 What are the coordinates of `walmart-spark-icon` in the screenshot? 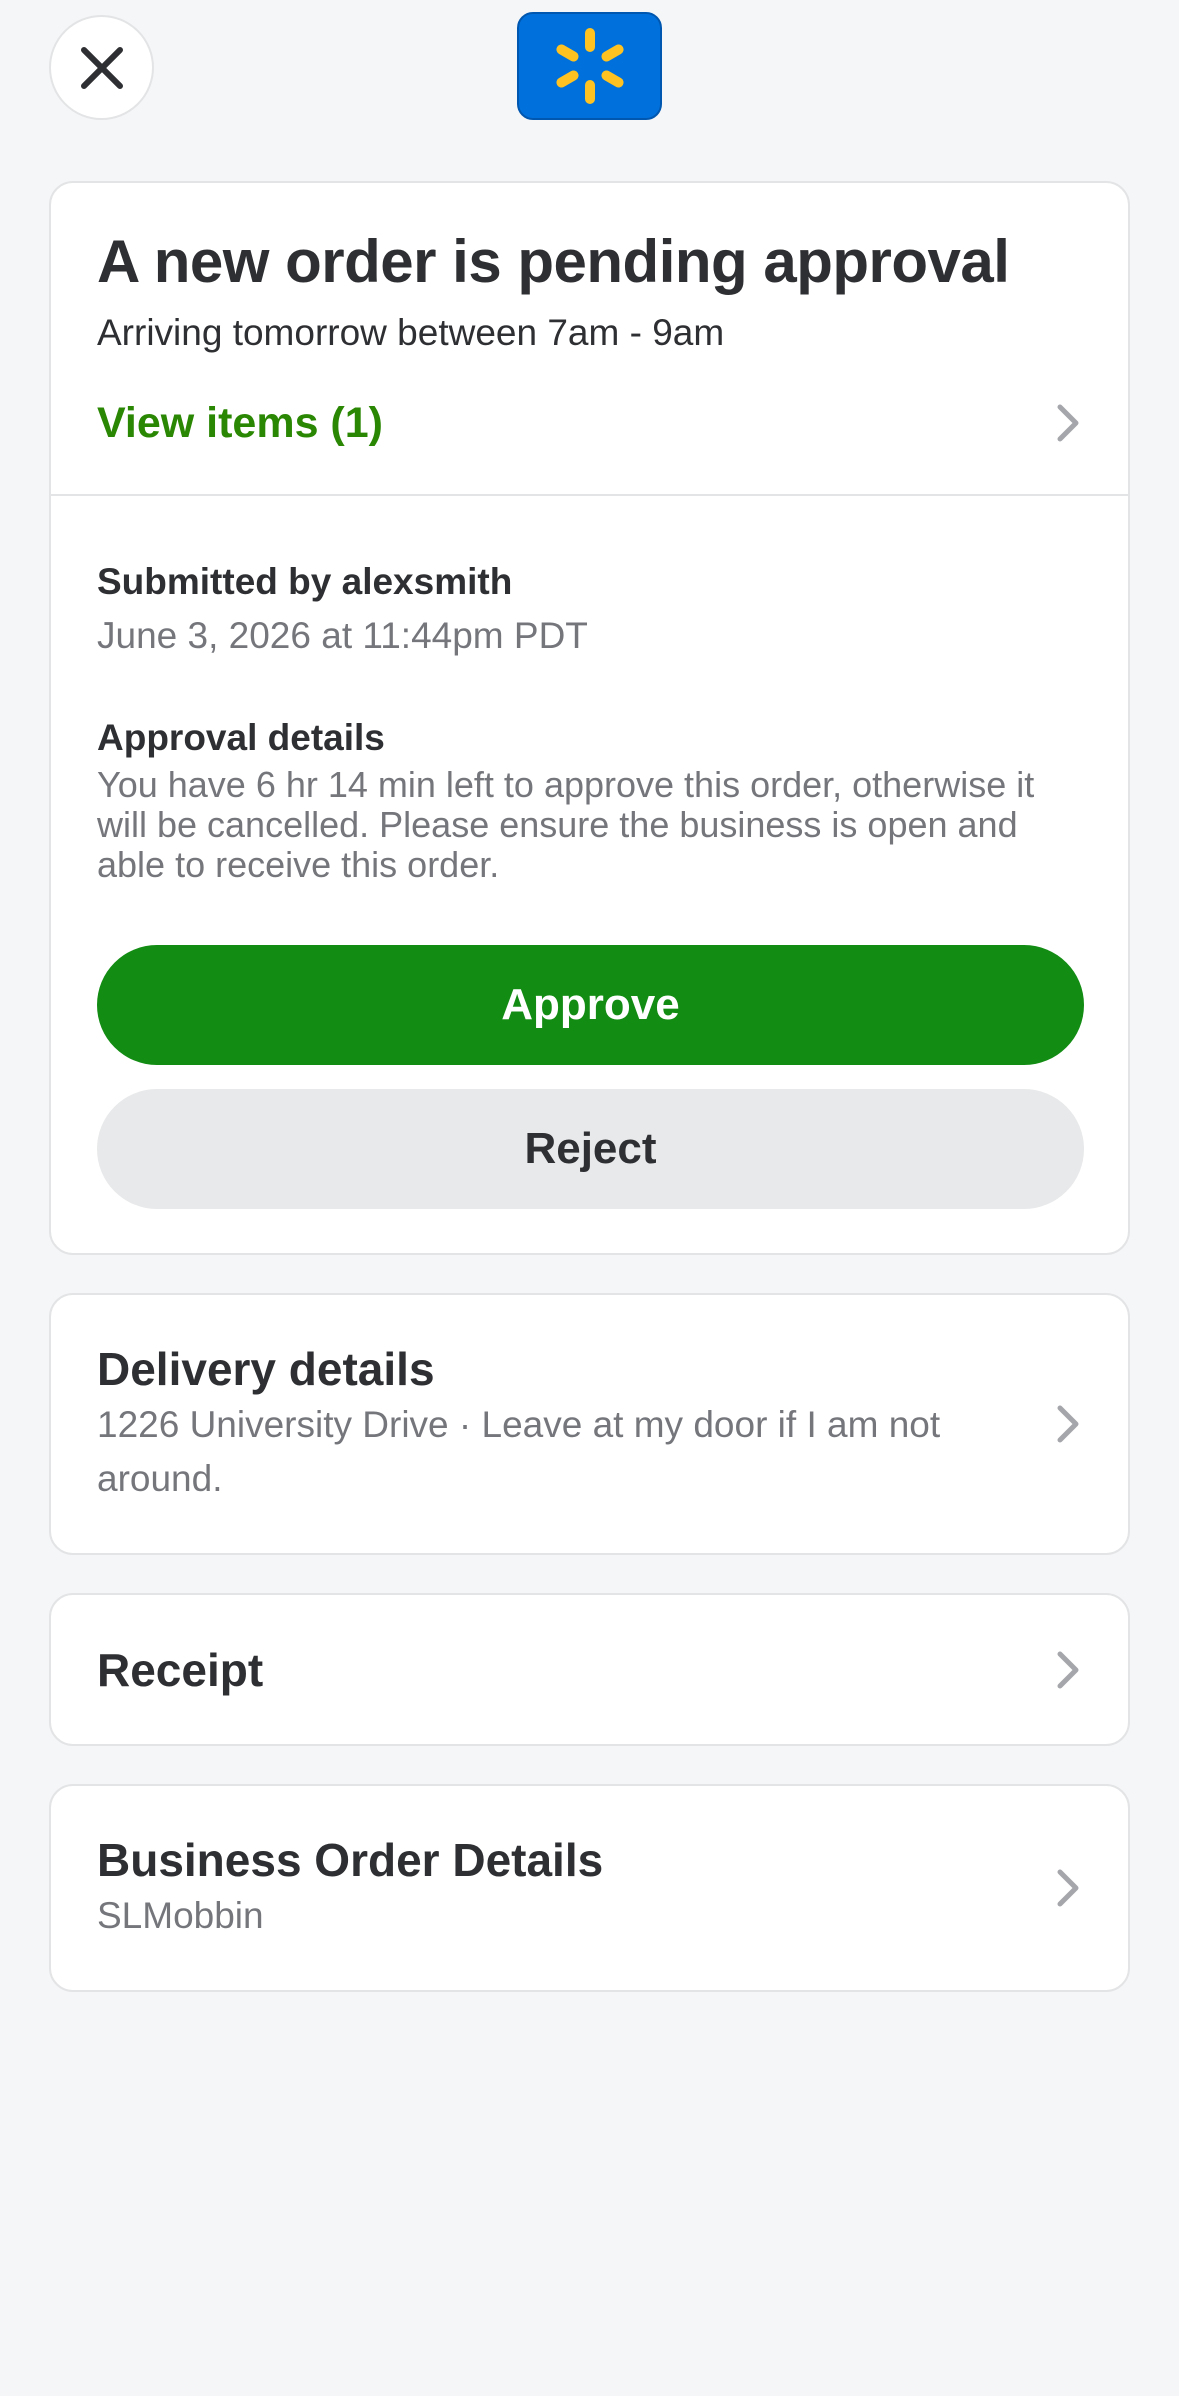 It's located at (589, 66).